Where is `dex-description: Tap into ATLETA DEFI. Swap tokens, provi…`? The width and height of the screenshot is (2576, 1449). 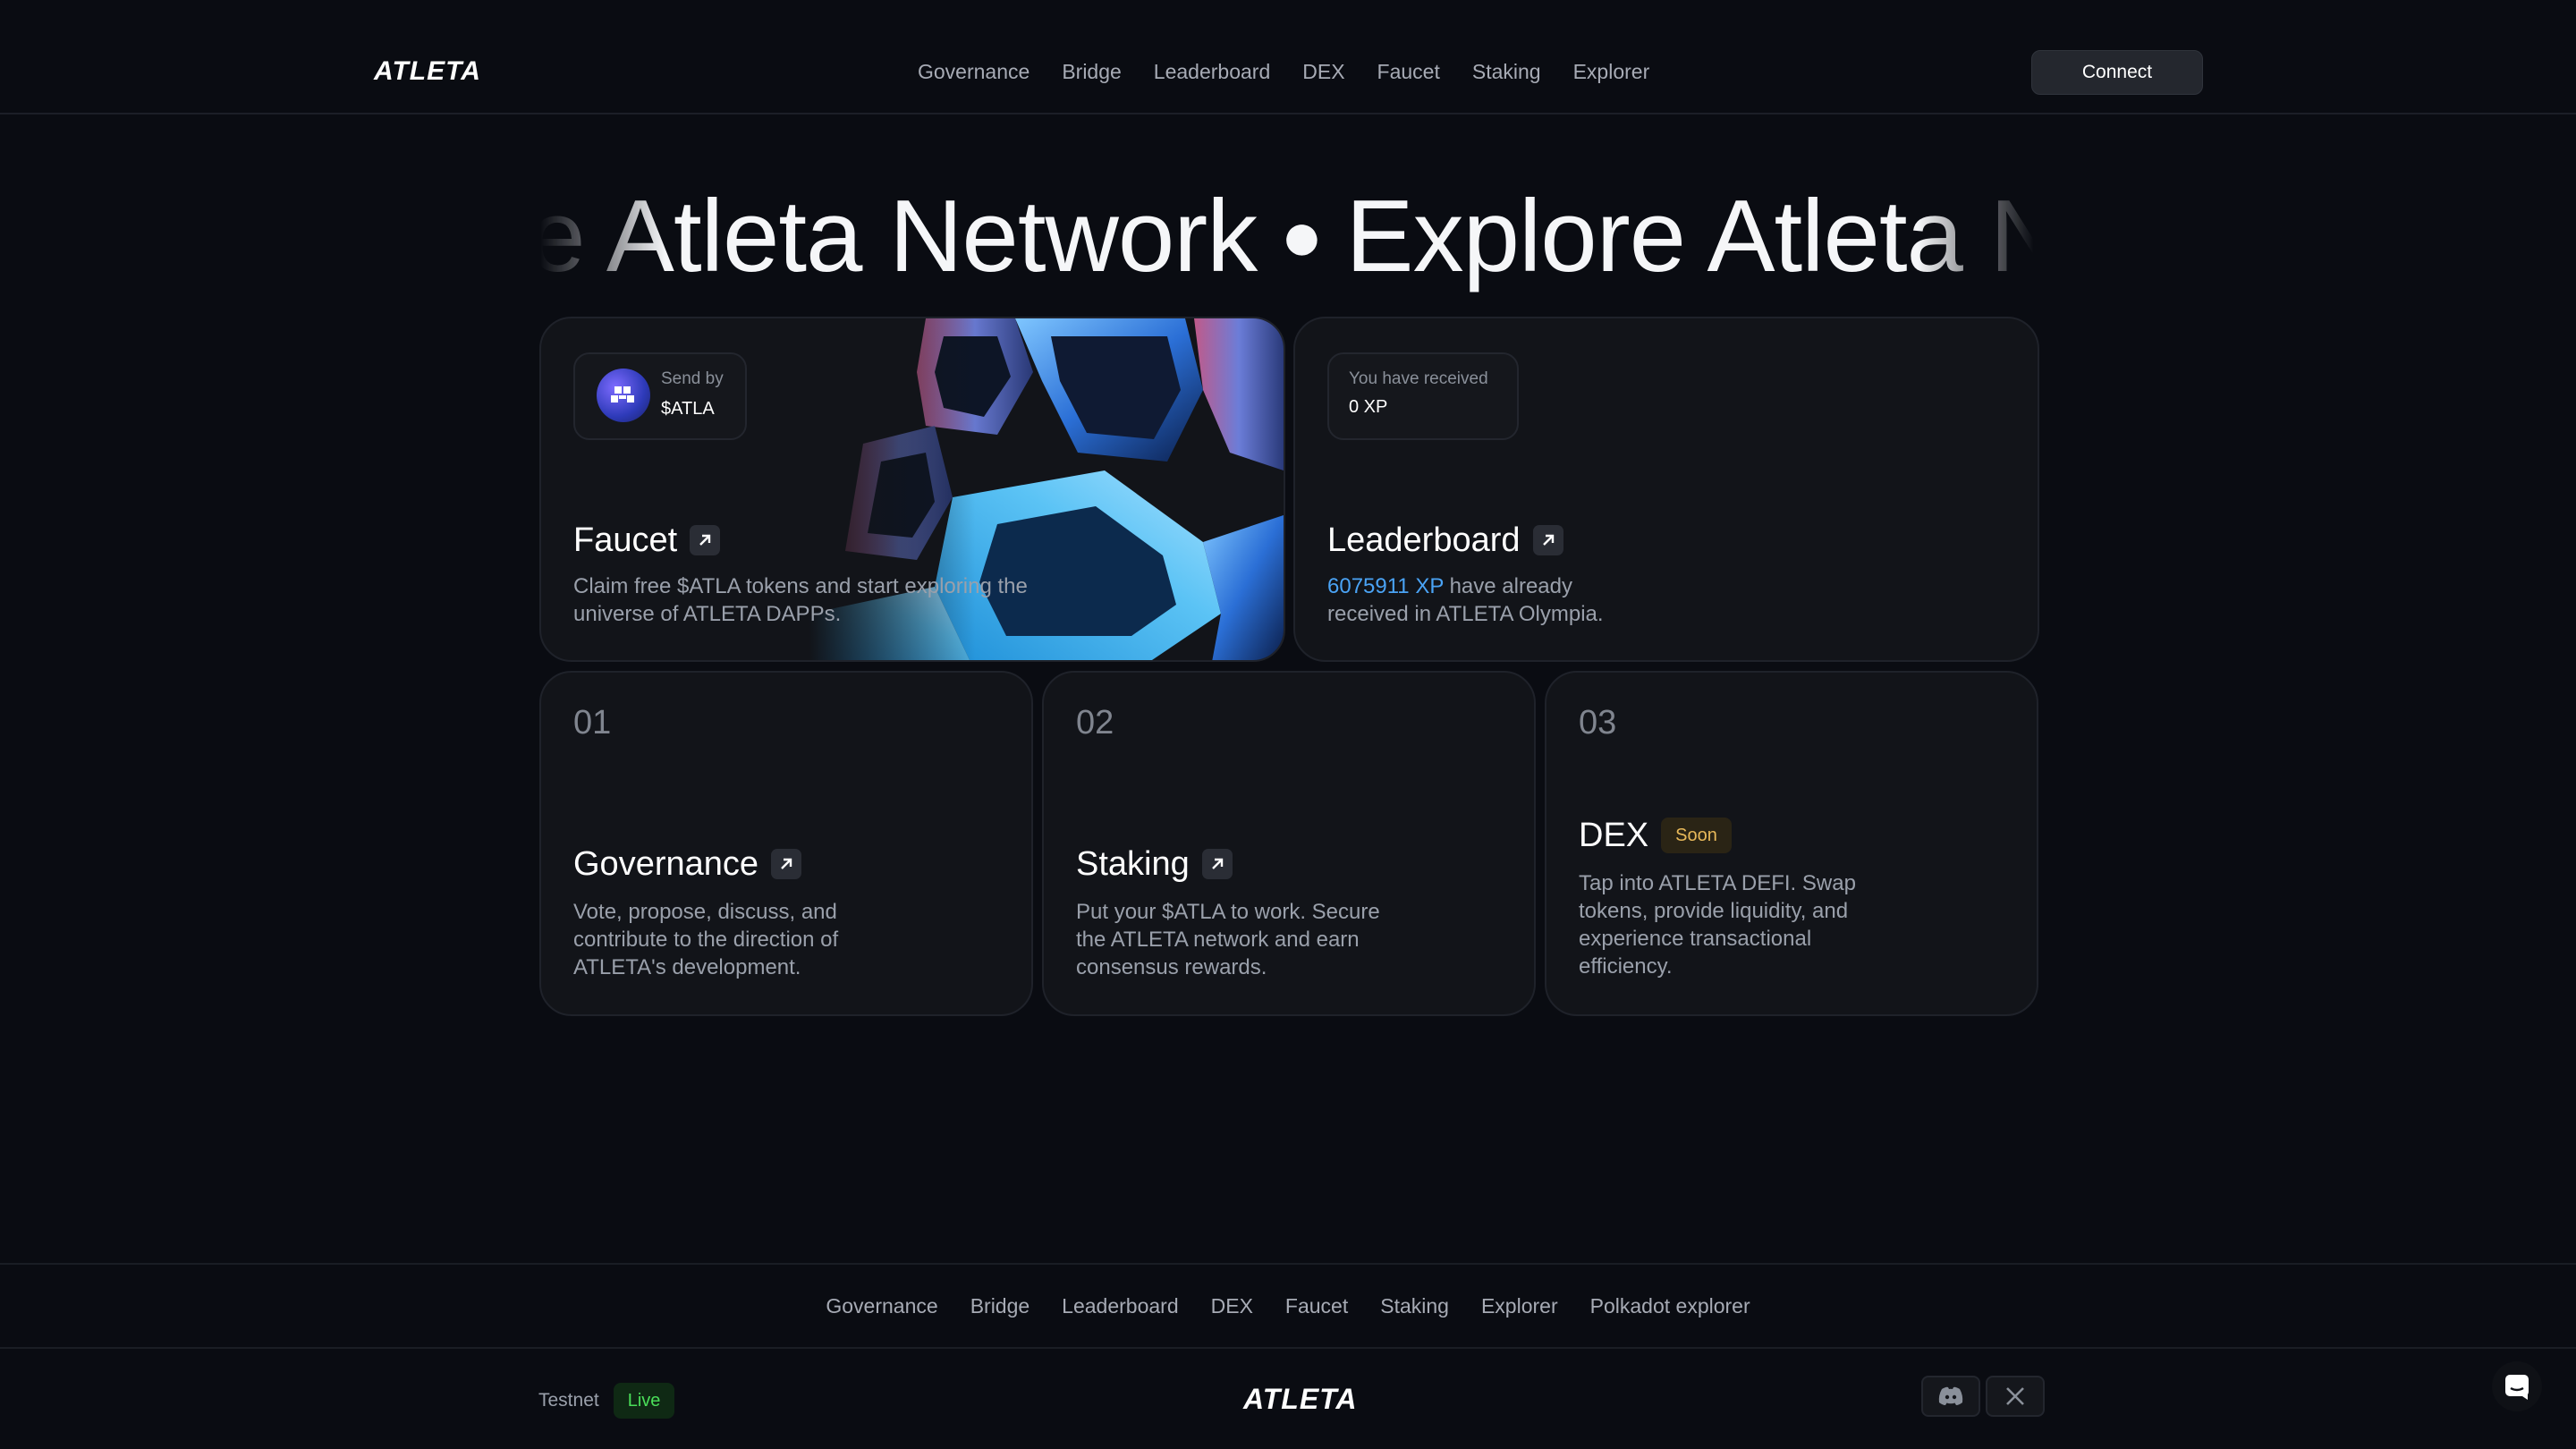 dex-description: Tap into ATLETA DEFI. Swap tokens, provi… is located at coordinates (1717, 924).